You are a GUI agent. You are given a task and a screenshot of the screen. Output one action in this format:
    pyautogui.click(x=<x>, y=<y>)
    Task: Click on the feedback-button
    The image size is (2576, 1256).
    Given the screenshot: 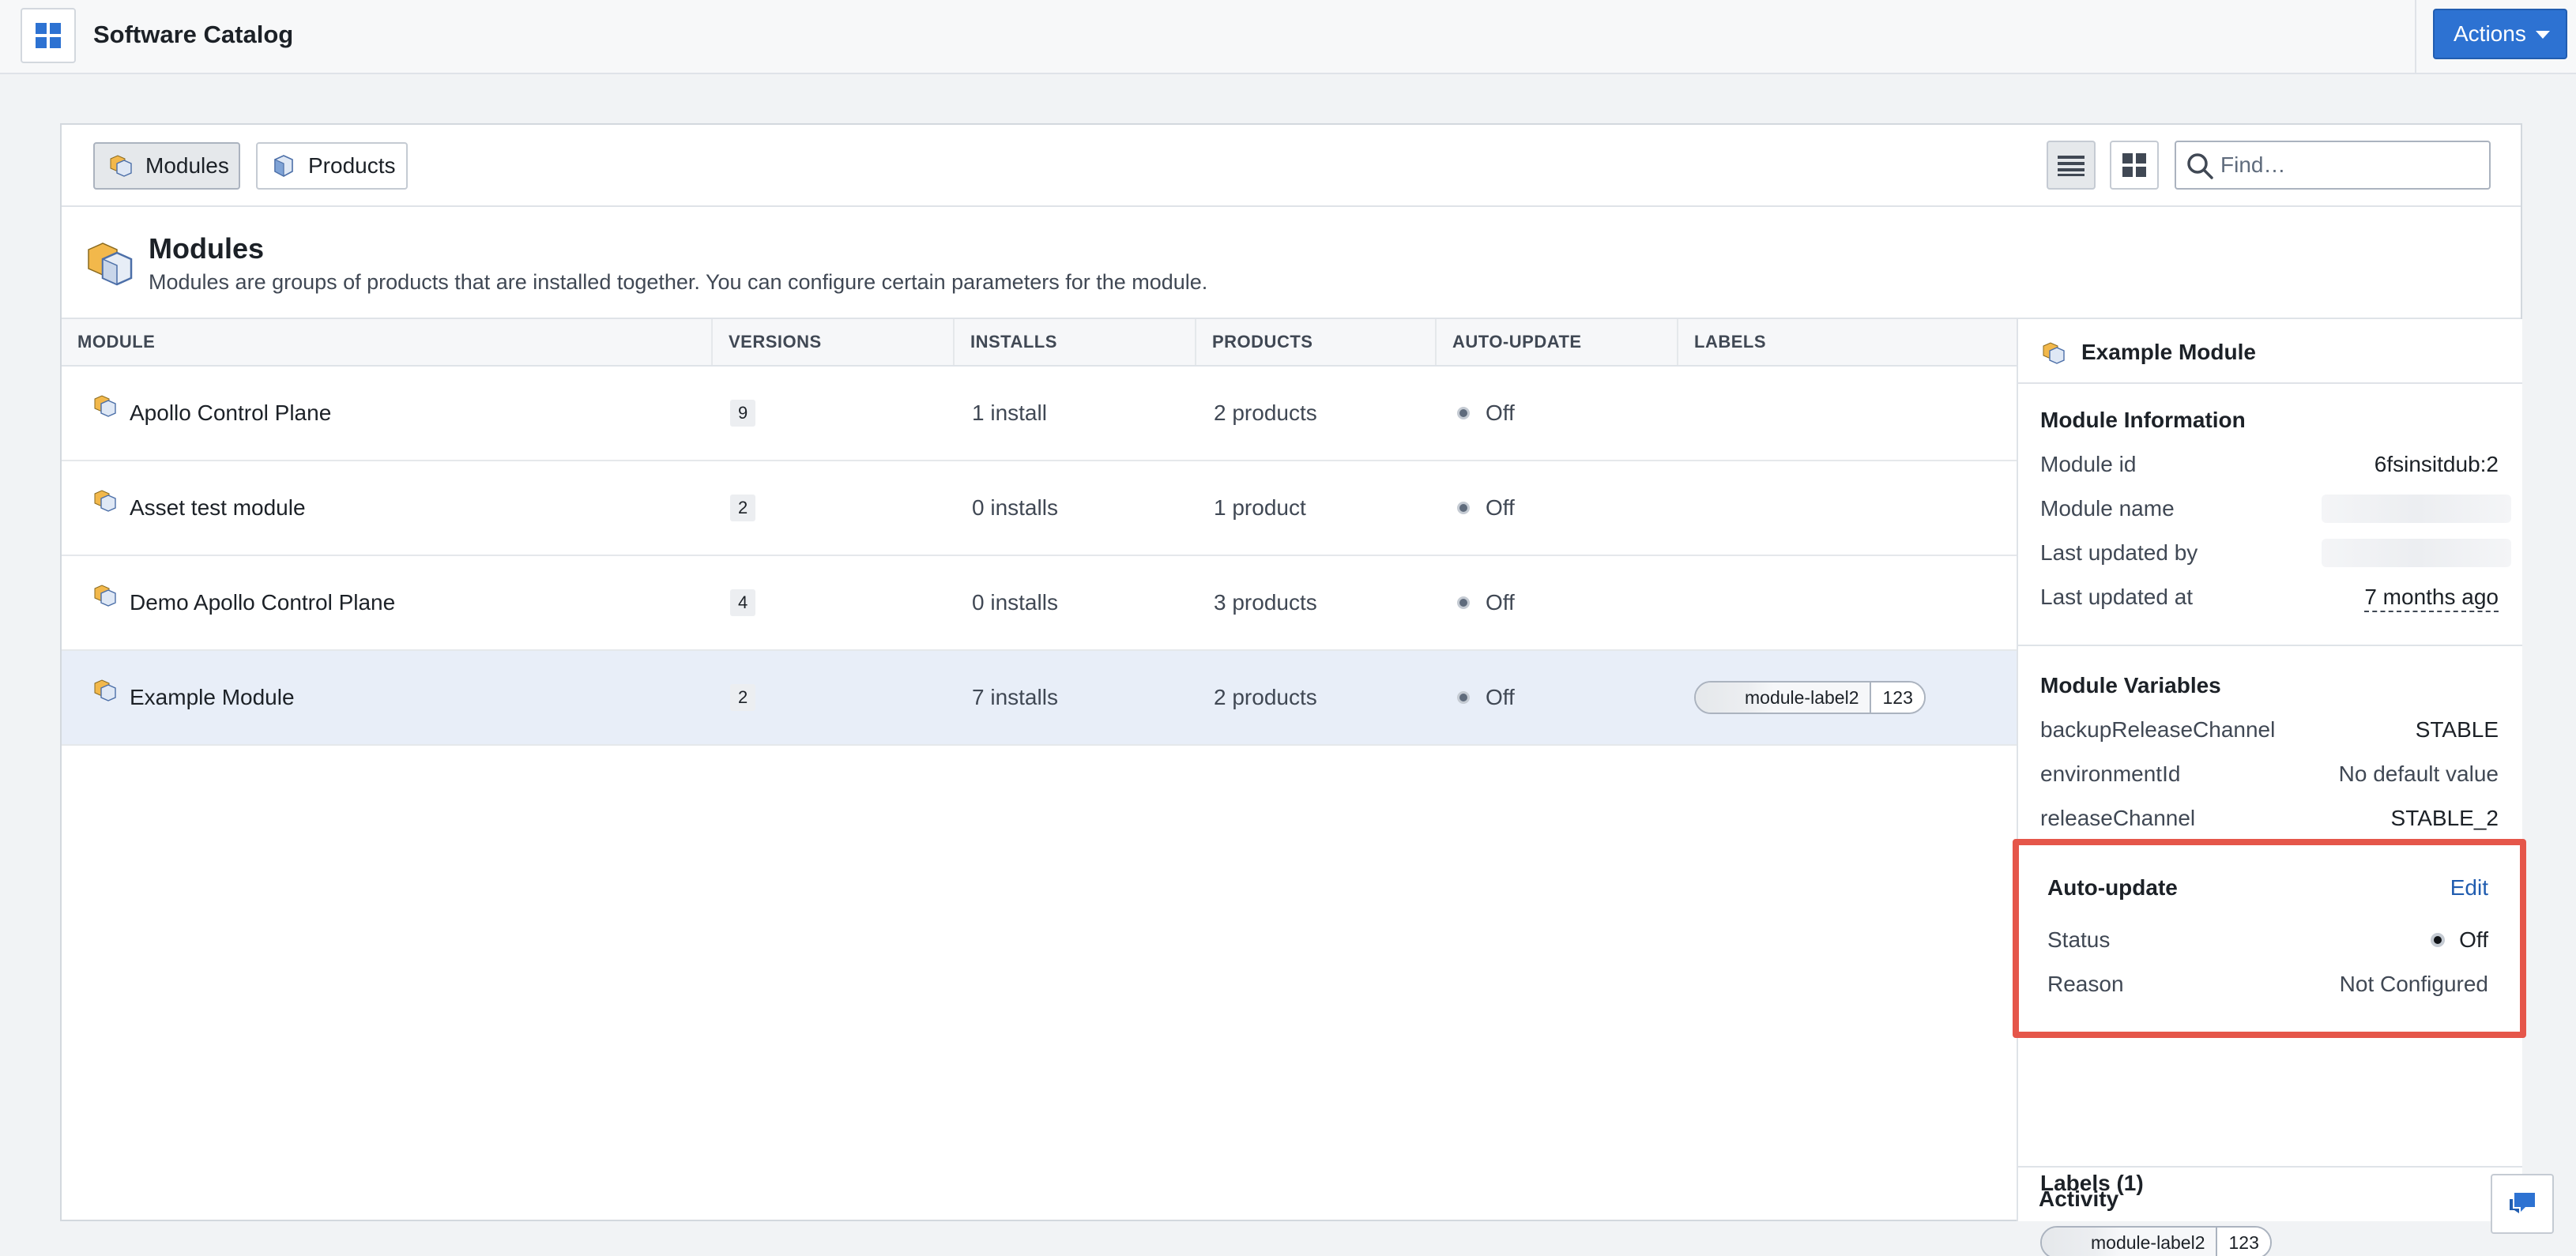 What is the action you would take?
    pyautogui.click(x=2522, y=1204)
    